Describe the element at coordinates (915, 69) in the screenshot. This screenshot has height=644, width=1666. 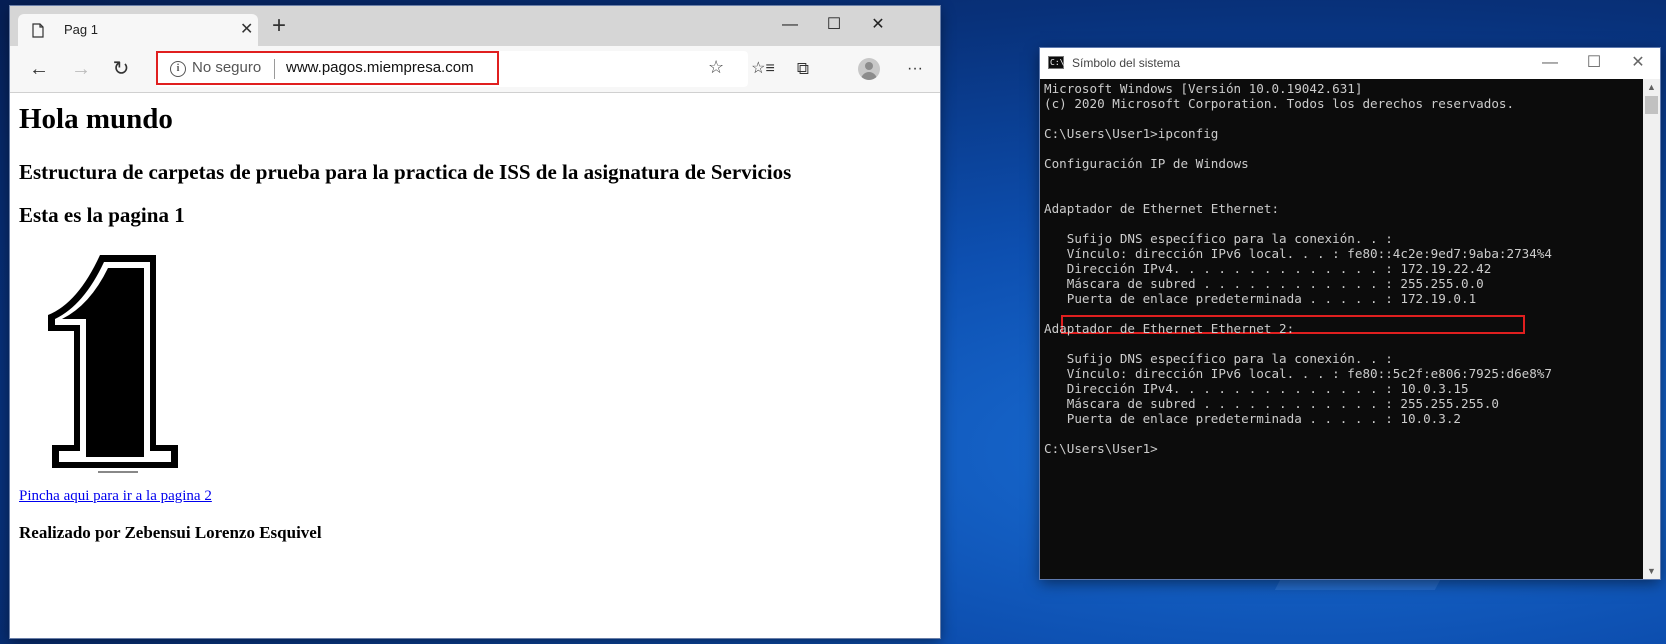
I see `more-menu-icon: ···` at that location.